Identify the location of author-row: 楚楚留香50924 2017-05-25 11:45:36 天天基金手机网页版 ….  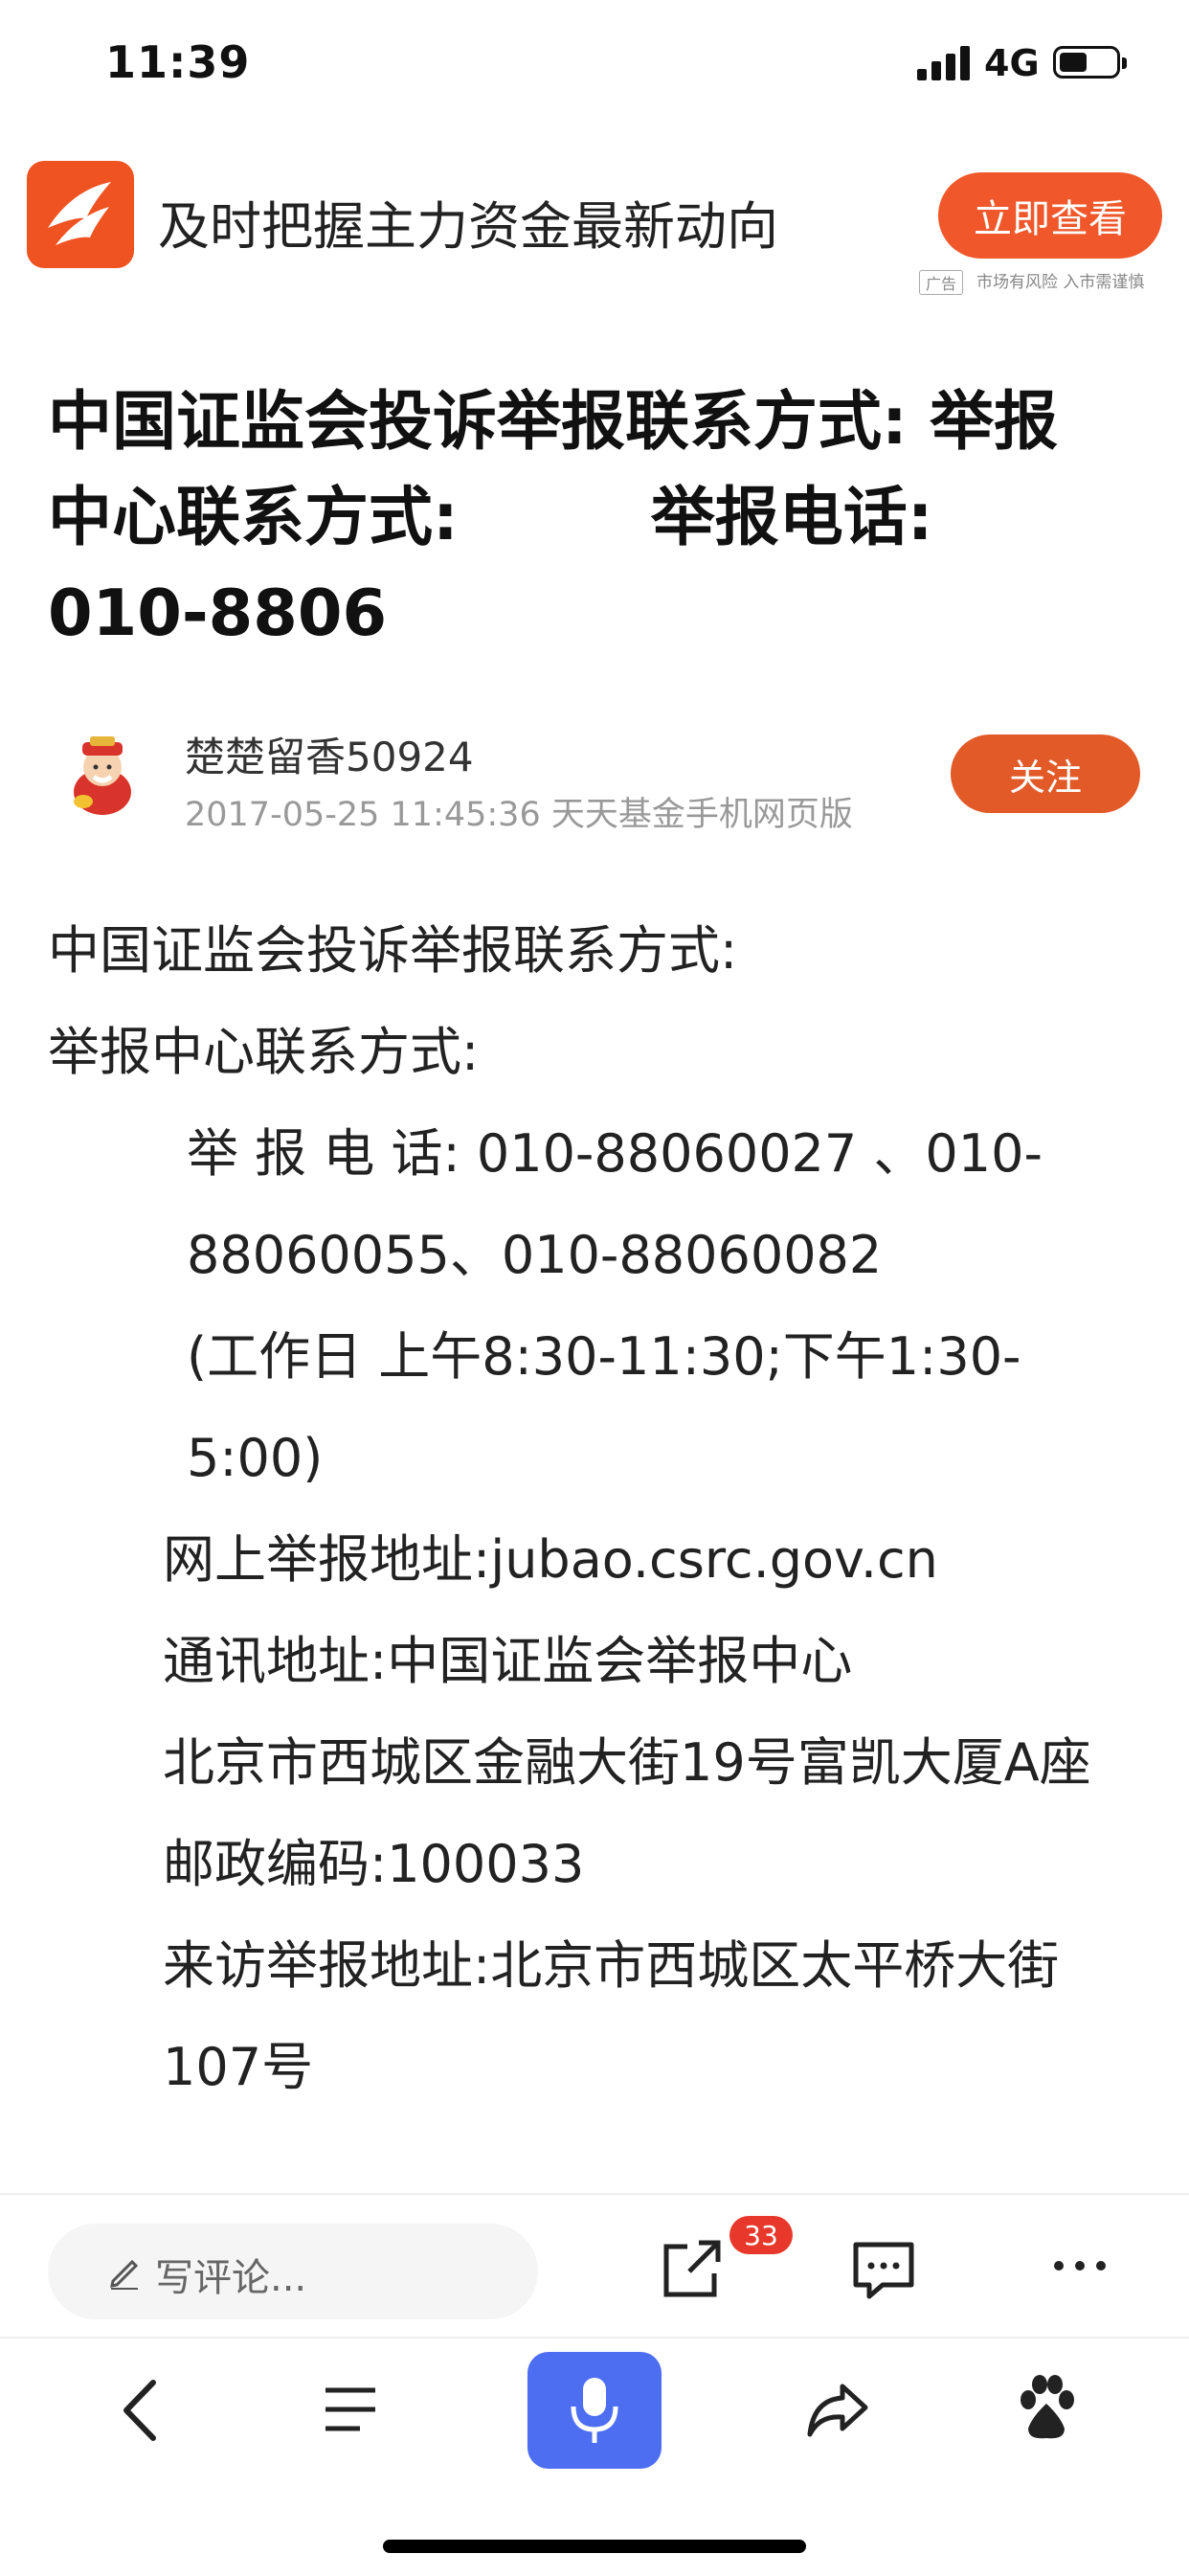
(594, 775).